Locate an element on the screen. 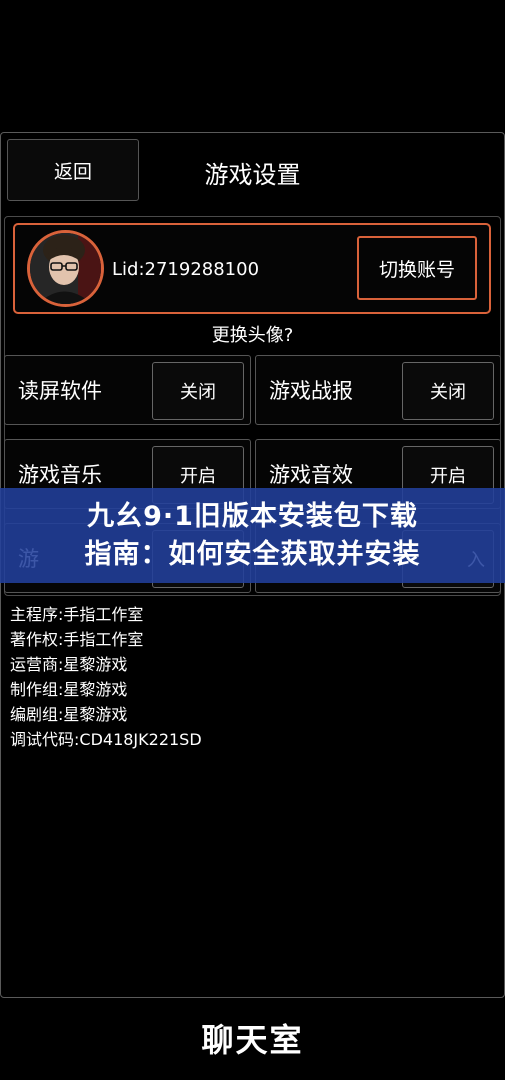  setting-label: 游戏音乐 is located at coordinates (60, 475).